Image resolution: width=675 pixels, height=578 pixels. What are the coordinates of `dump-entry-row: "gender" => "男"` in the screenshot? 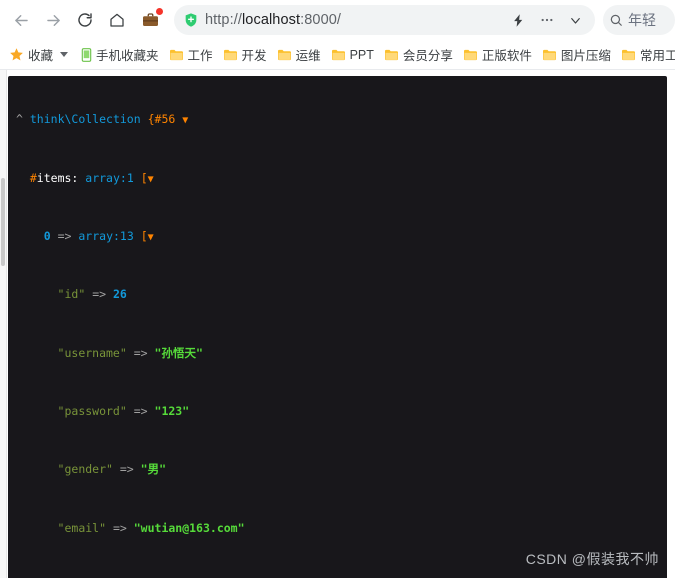 It's located at (337, 469).